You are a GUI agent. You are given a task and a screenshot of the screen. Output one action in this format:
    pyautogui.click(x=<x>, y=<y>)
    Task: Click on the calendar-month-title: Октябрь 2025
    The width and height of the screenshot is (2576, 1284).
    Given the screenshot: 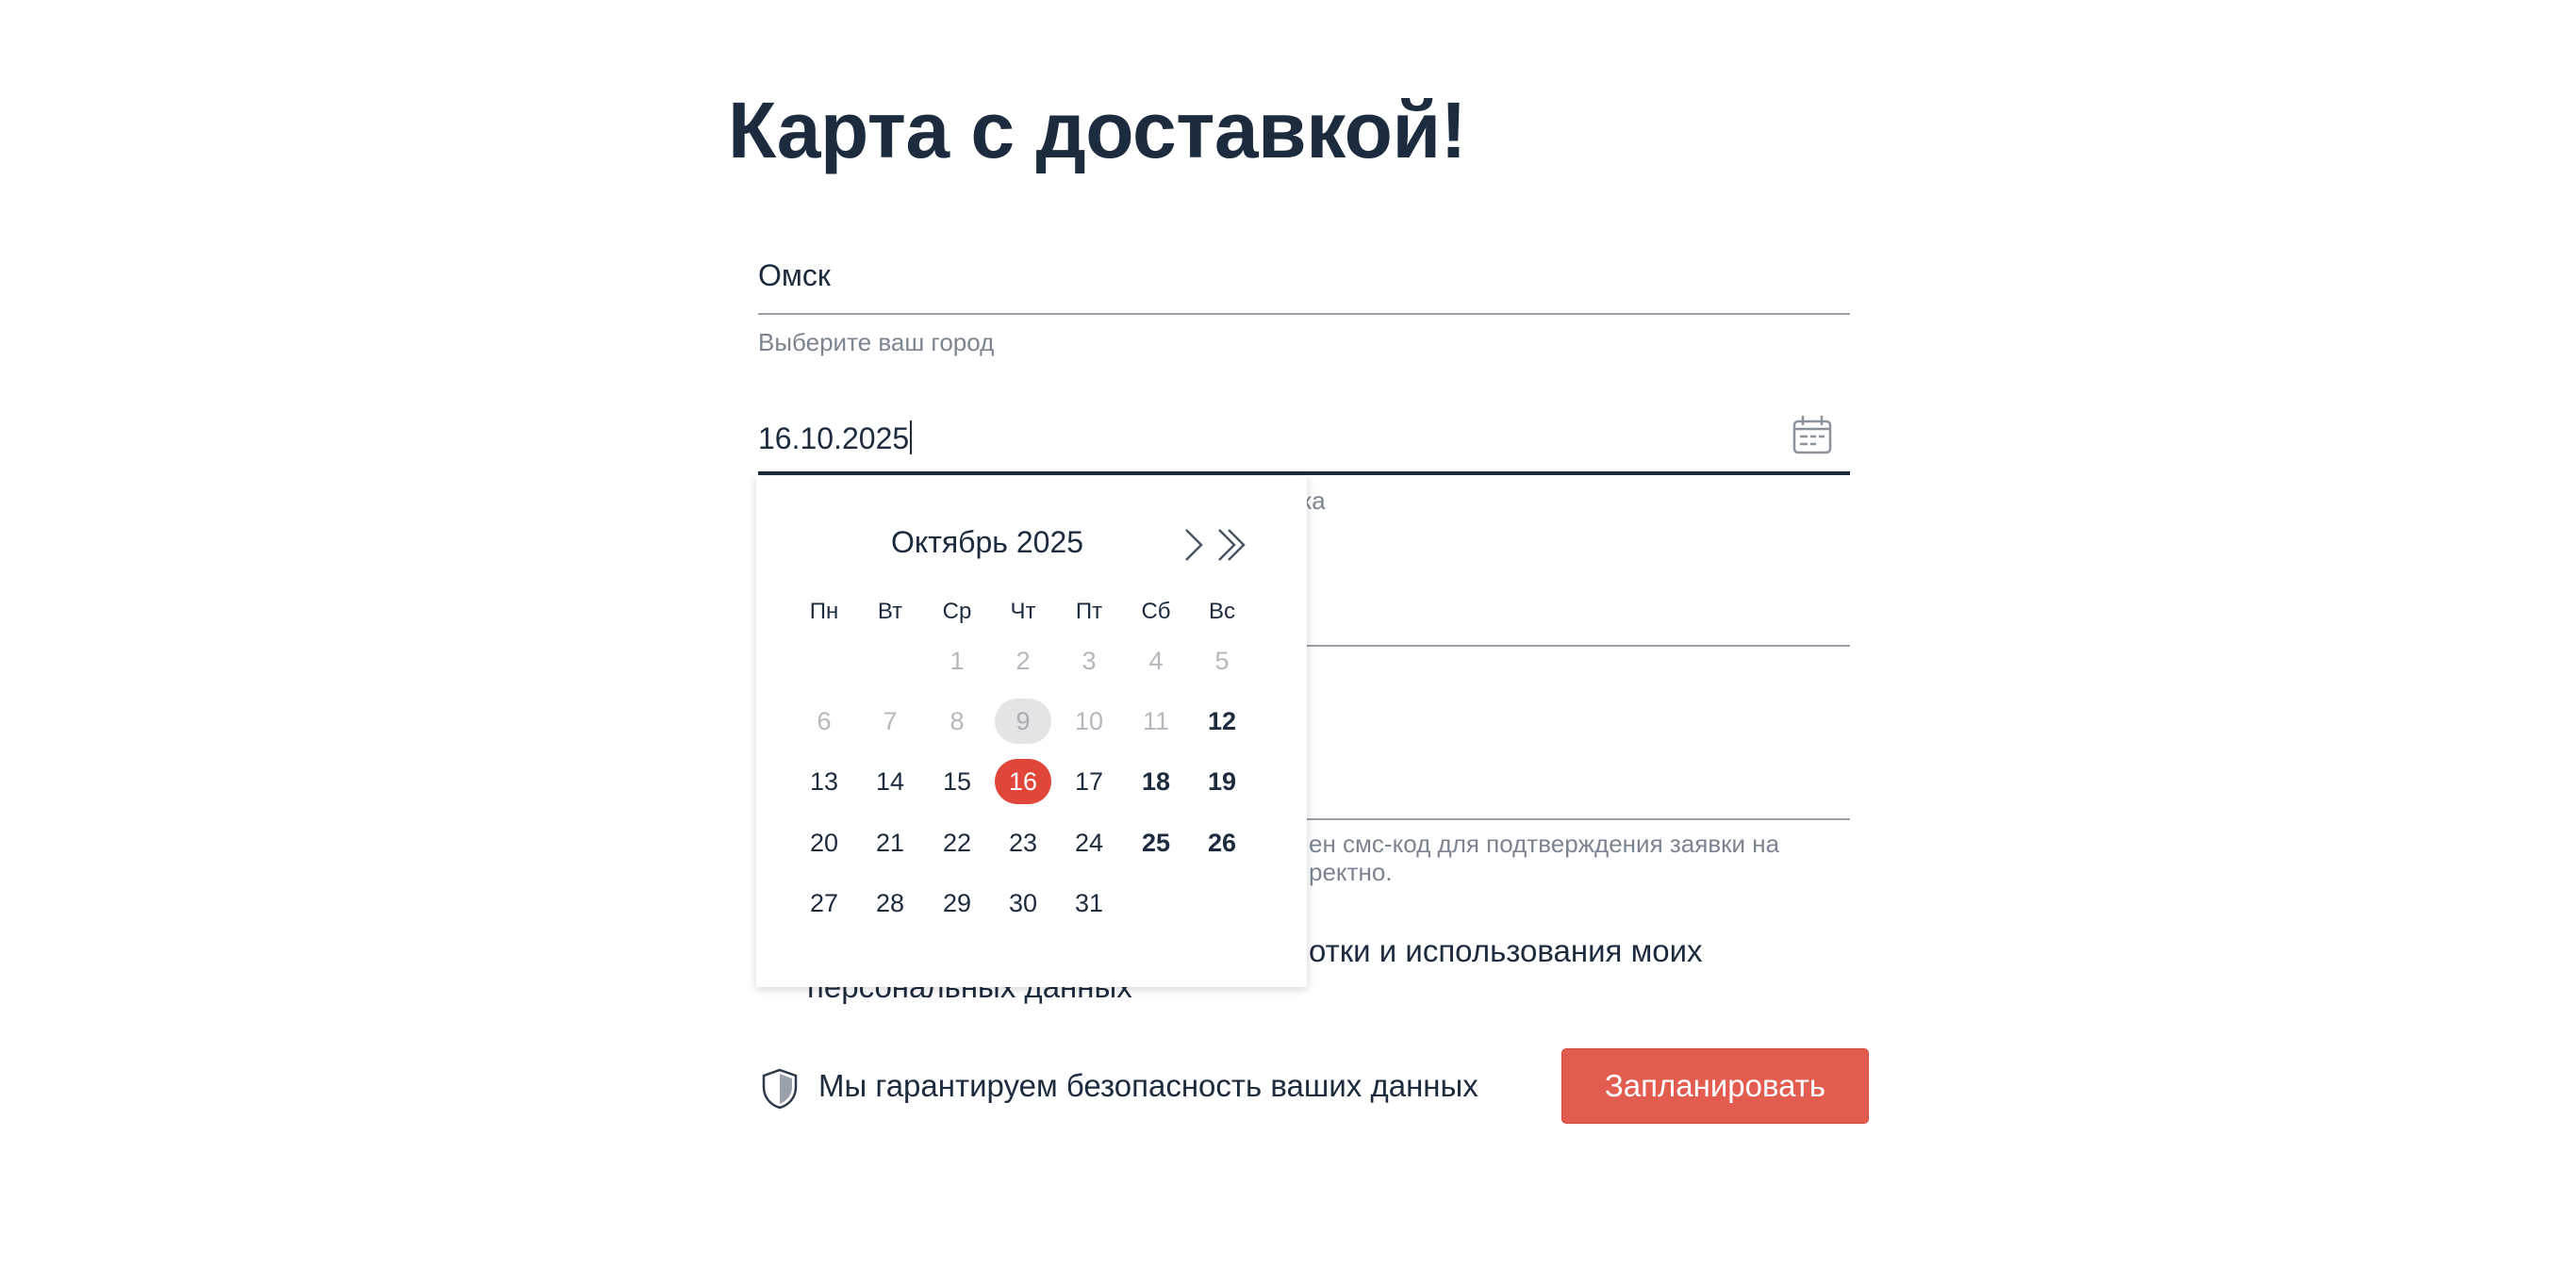 What is the action you would take?
    pyautogui.click(x=987, y=542)
    